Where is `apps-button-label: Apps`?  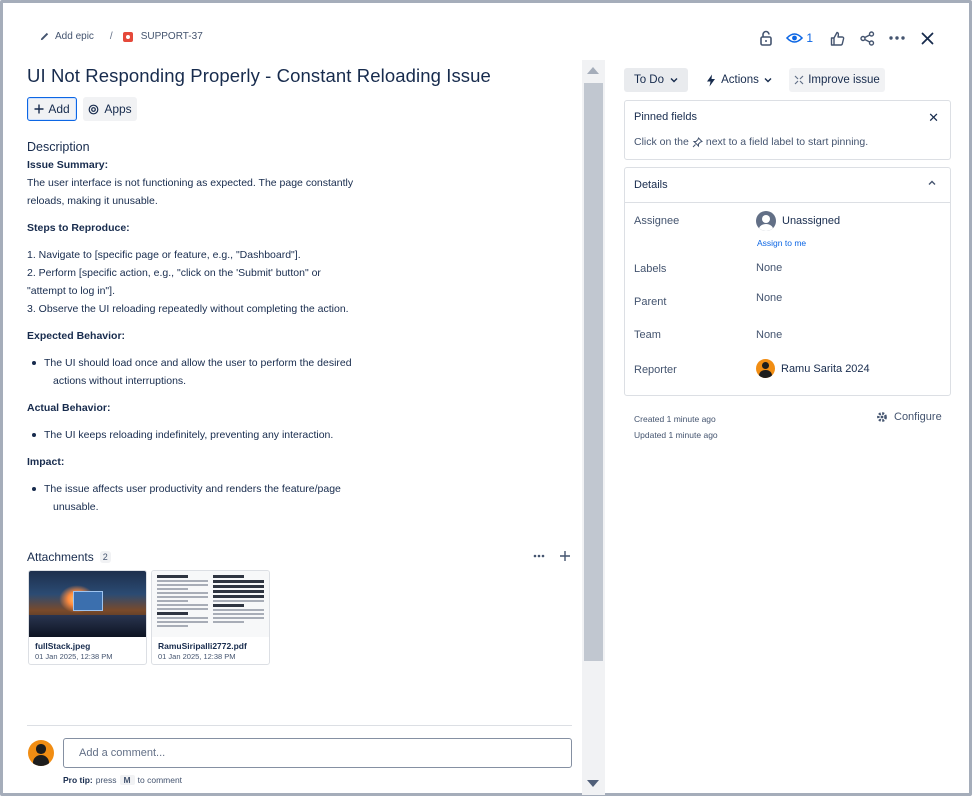
apps-button-label: Apps is located at coordinates (118, 109).